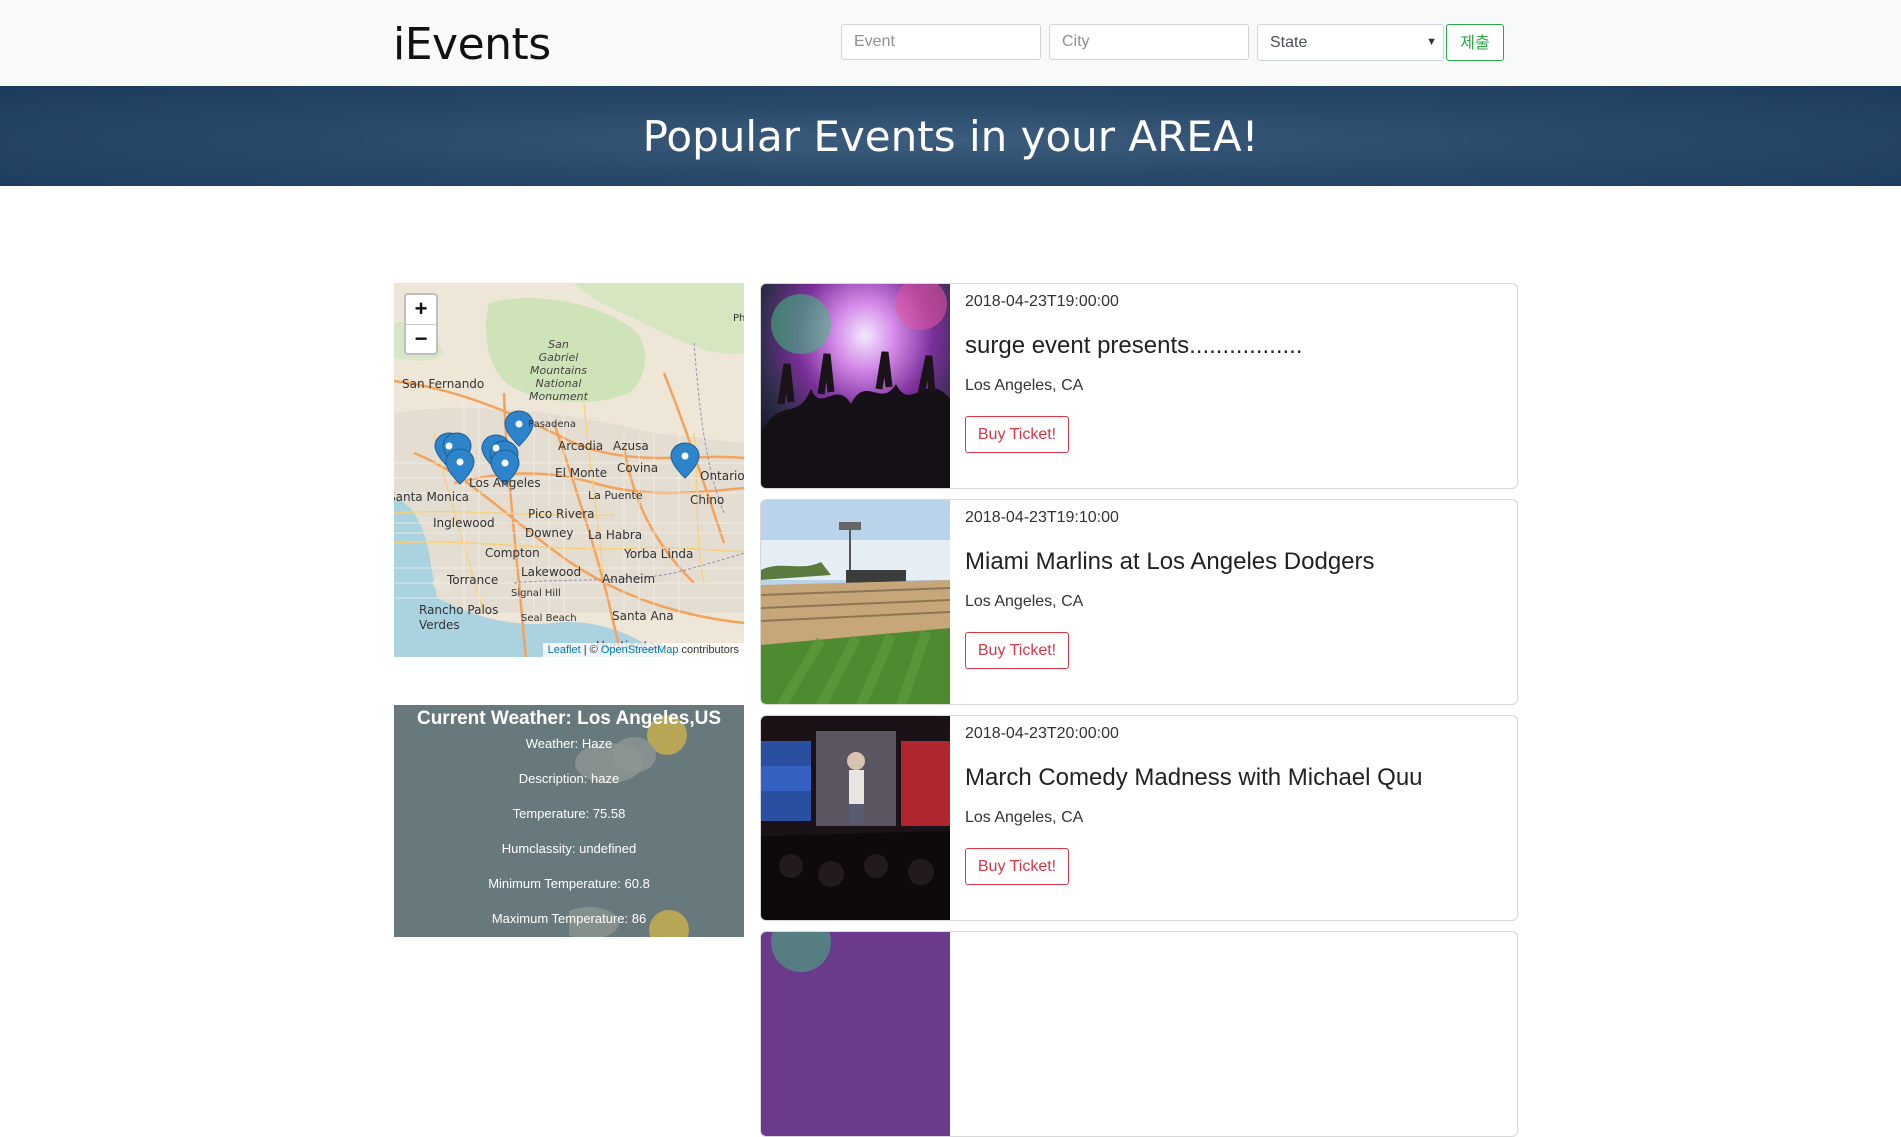 The width and height of the screenshot is (1901, 1137). I want to click on map-city-label: Downey, so click(549, 533).